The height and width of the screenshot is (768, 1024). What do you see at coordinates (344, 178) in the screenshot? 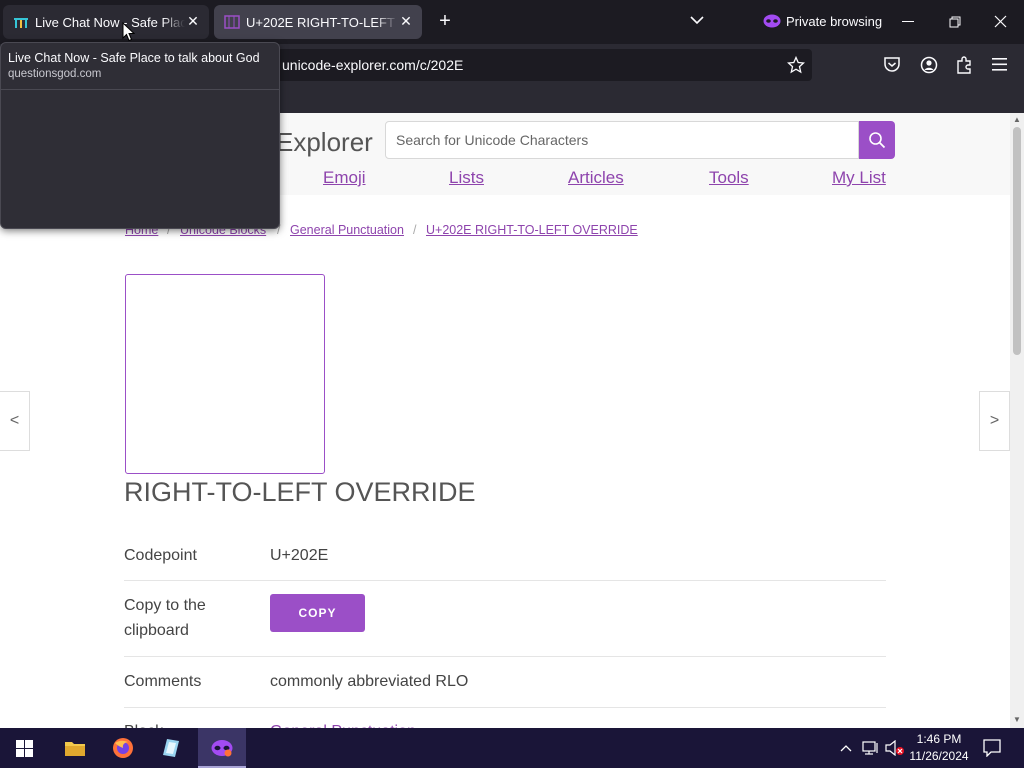
I see `nav-emoji: Emoji` at bounding box center [344, 178].